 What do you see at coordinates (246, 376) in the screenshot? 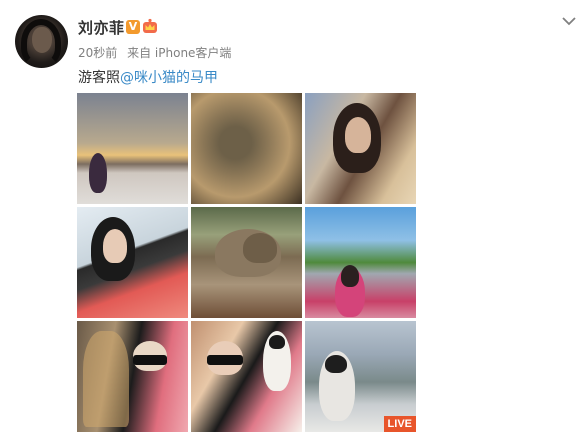
I see `sheep-toy-selfie-photo` at bounding box center [246, 376].